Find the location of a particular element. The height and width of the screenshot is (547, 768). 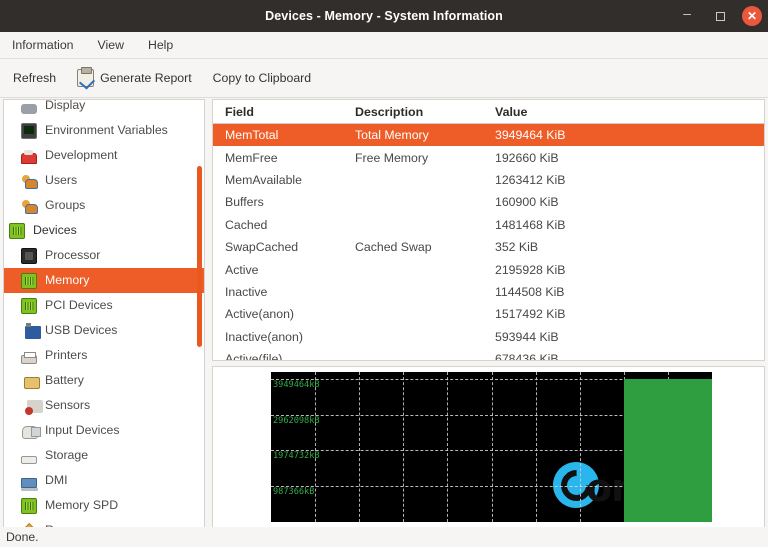

table-row: Active(anon) 1517492 KiB is located at coordinates (488, 314).